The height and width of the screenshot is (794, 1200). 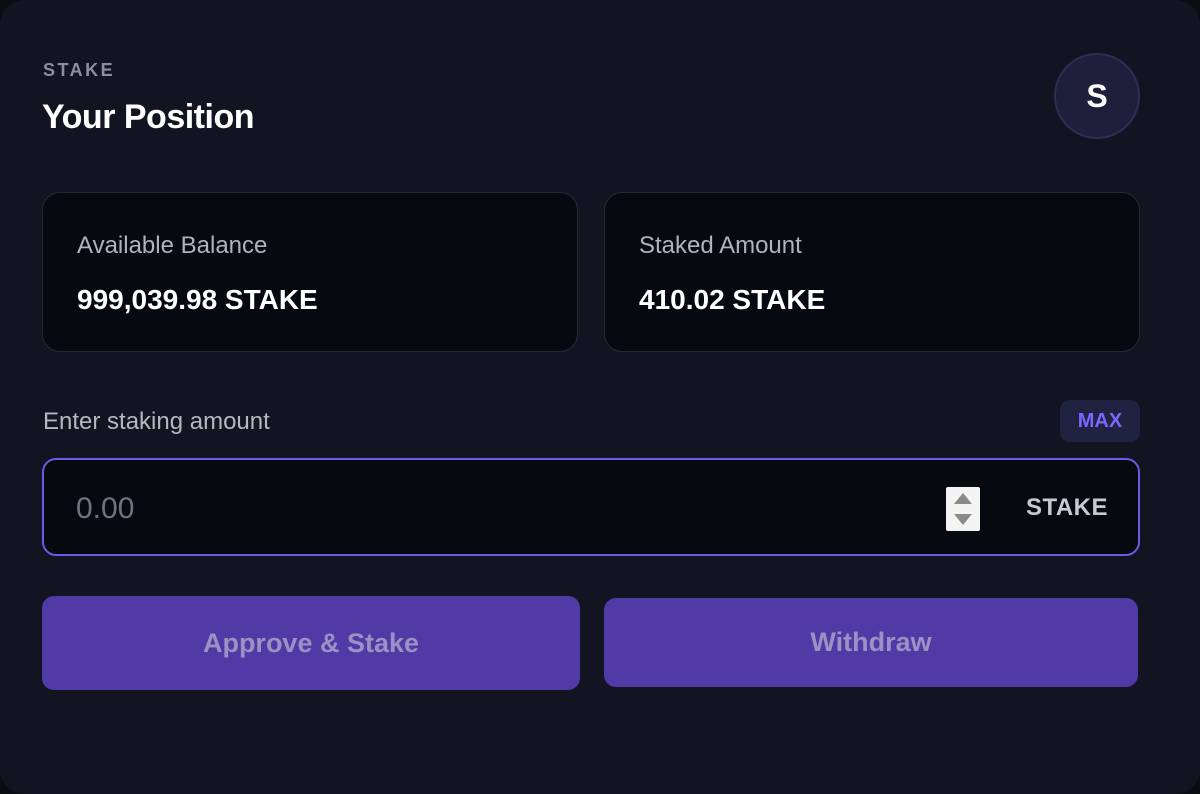 I want to click on approve-and-stake-button: Approve & Stake, so click(x=311, y=643).